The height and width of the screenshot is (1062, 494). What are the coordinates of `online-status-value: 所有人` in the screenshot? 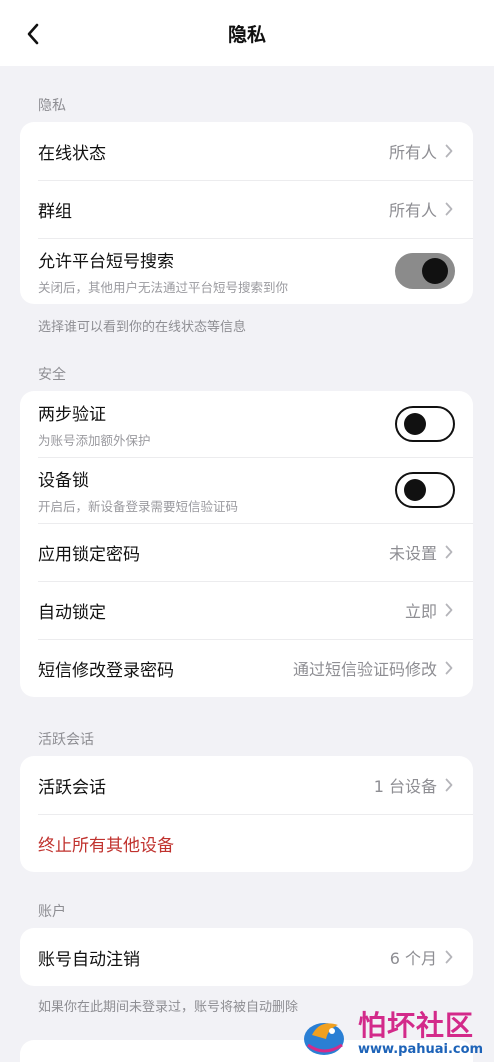 It's located at (412, 152).